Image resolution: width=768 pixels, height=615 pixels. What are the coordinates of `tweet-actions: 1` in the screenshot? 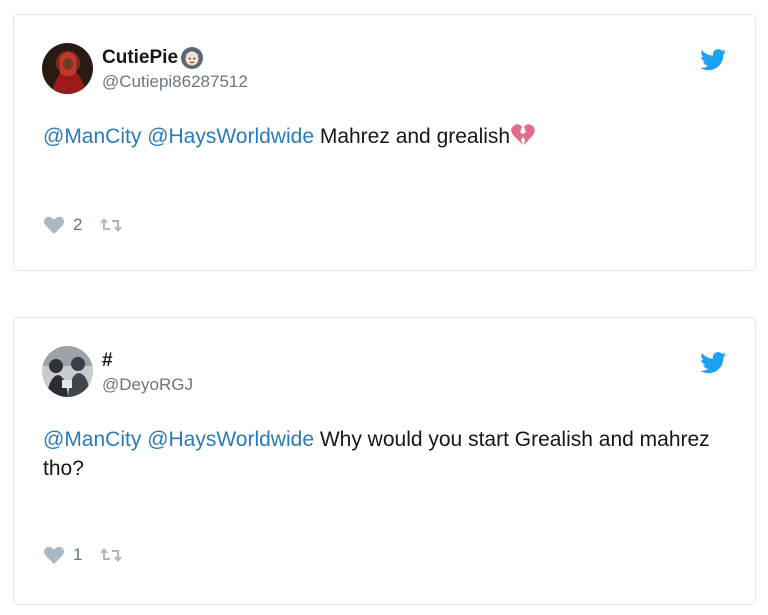 It's located at (83, 555).